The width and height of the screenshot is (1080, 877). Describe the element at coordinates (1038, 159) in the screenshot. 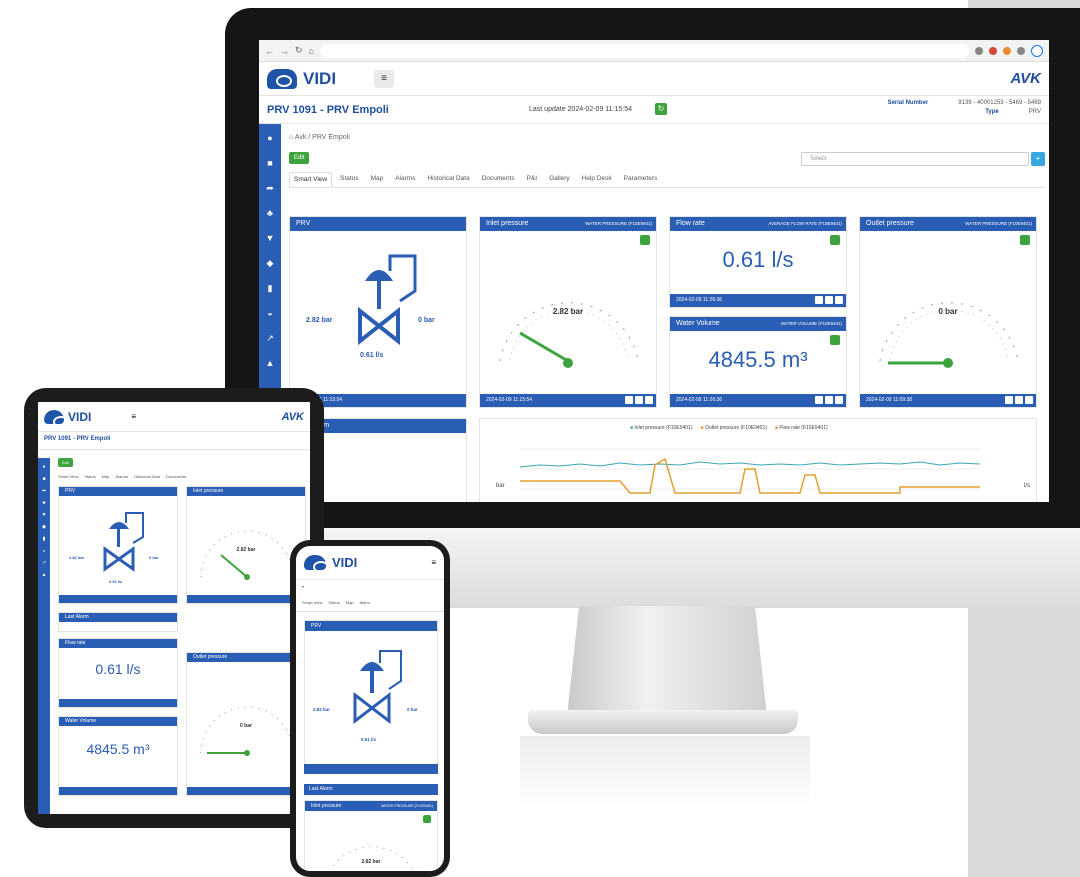

I see `add-button: +` at that location.